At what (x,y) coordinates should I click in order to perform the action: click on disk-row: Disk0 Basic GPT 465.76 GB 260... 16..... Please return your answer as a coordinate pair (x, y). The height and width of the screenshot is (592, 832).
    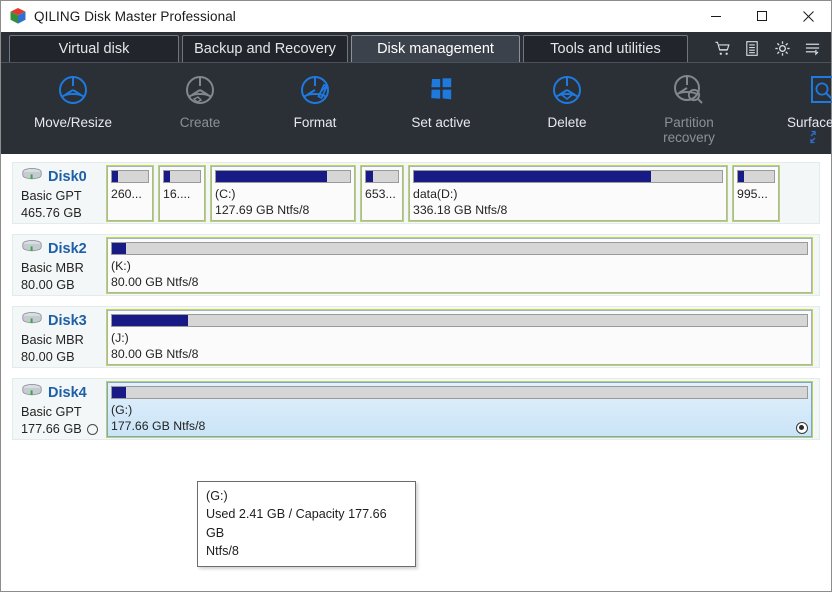
    Looking at the image, I should click on (416, 193).